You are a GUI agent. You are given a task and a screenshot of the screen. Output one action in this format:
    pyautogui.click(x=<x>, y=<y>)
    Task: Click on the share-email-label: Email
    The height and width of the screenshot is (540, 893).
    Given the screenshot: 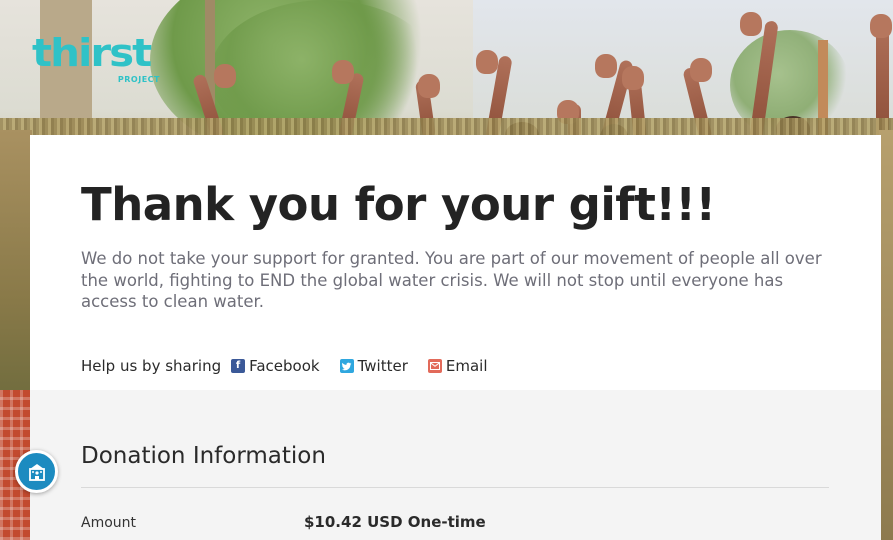 What is the action you would take?
    pyautogui.click(x=466, y=366)
    